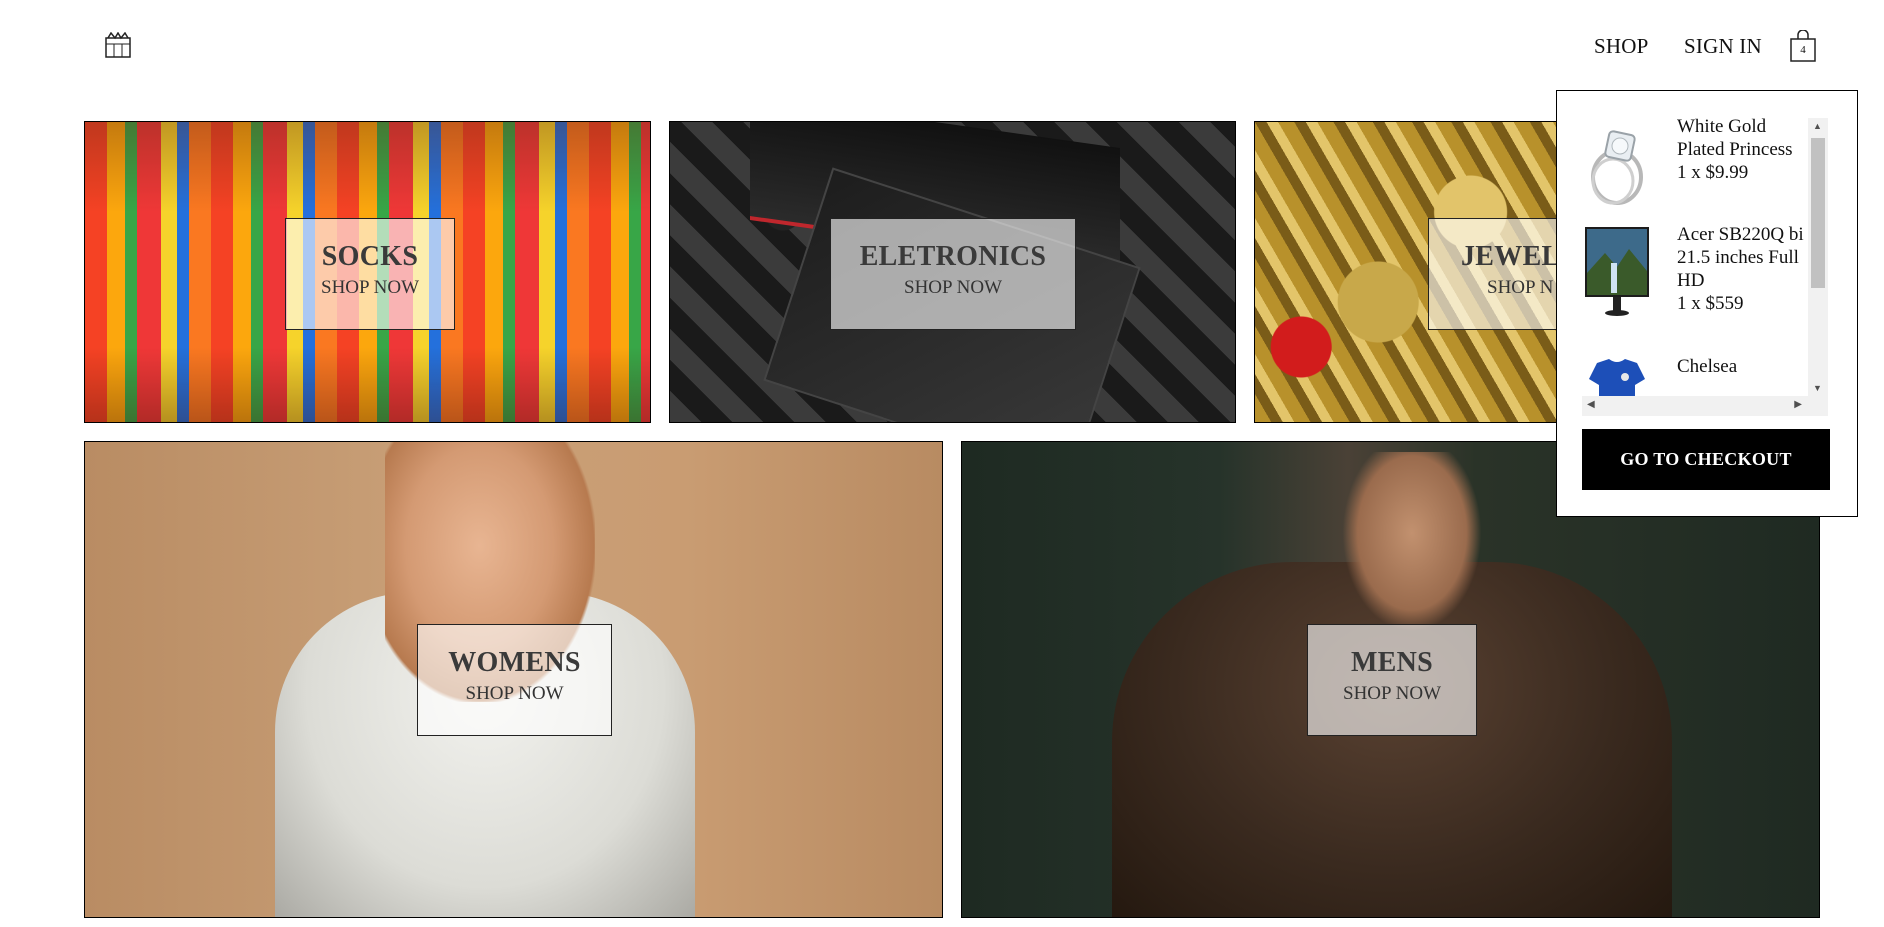 This screenshot has height=927, width=1884. I want to click on crown-logo-icon, so click(118, 44).